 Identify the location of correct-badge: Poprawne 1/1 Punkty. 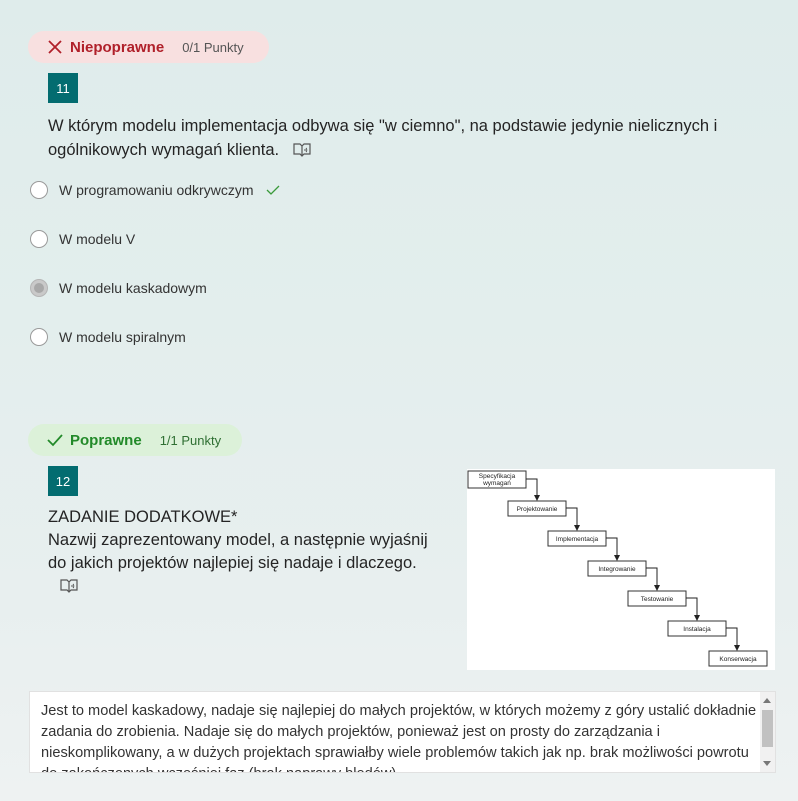
(135, 440).